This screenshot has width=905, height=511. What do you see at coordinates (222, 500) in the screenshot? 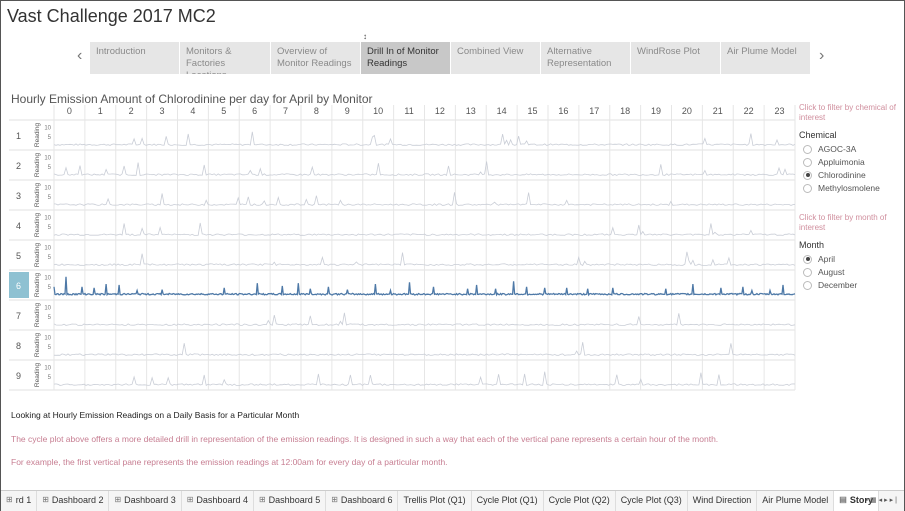
I see `sheet-tab-label: Dashboard 4` at bounding box center [222, 500].